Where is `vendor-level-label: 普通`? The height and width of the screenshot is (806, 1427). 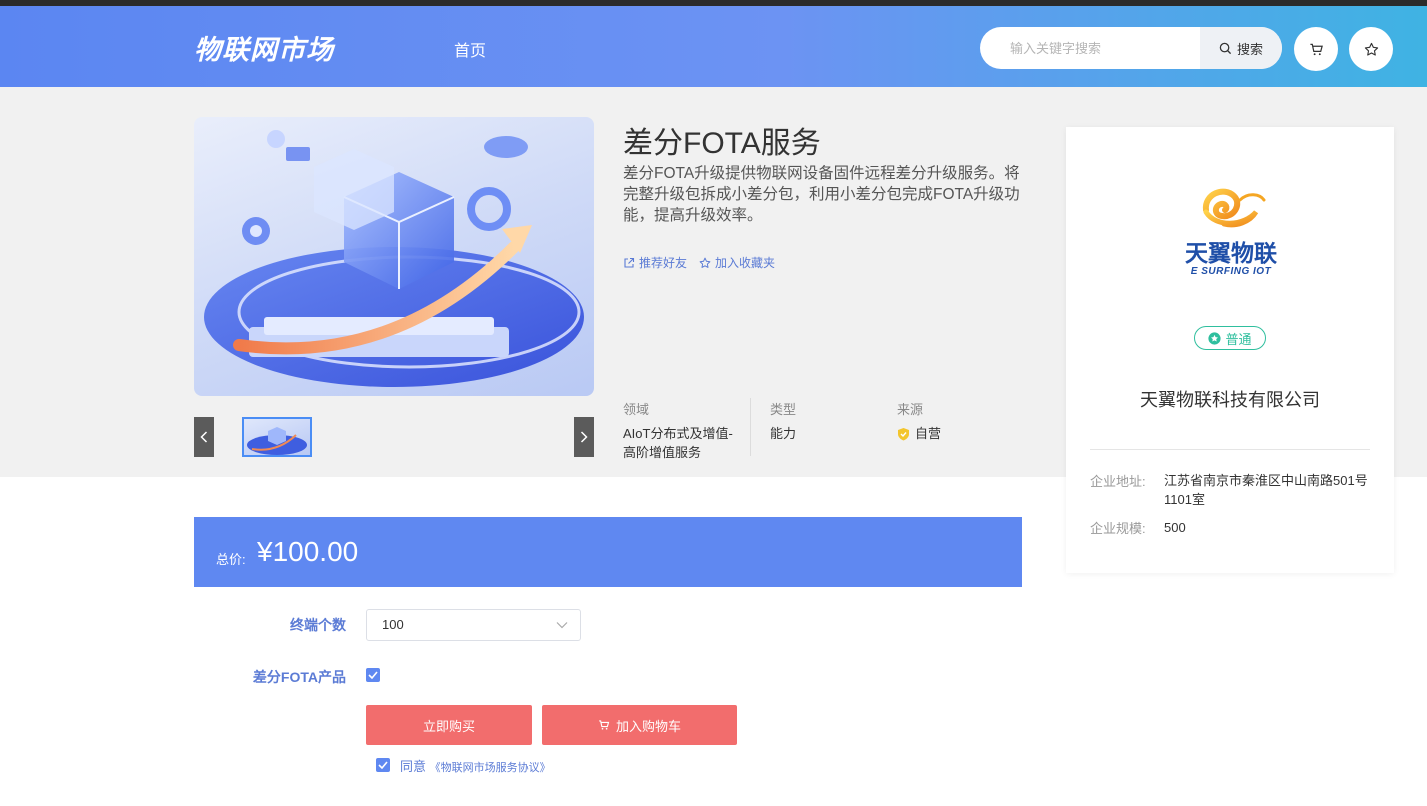 vendor-level-label: 普通 is located at coordinates (1238, 339).